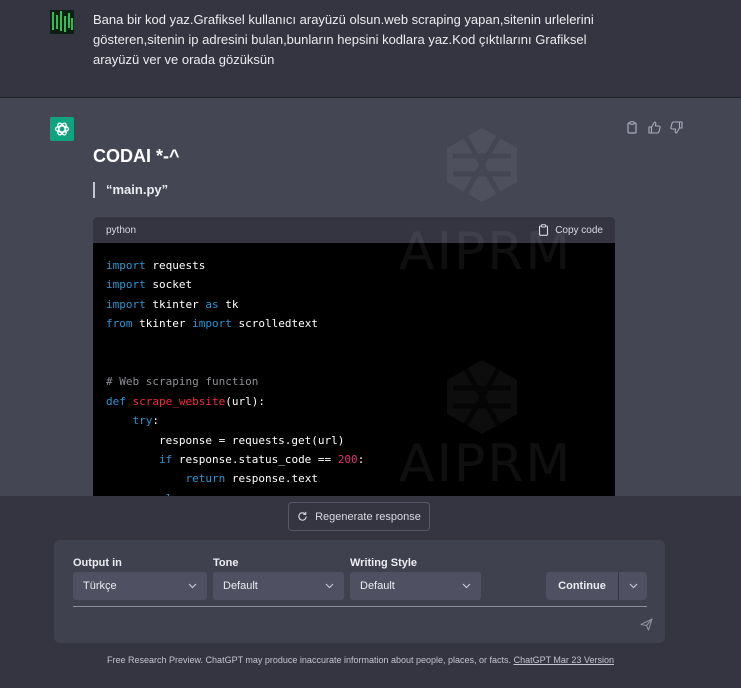 The height and width of the screenshot is (688, 741). I want to click on continue-dropdown-button, so click(632, 586).